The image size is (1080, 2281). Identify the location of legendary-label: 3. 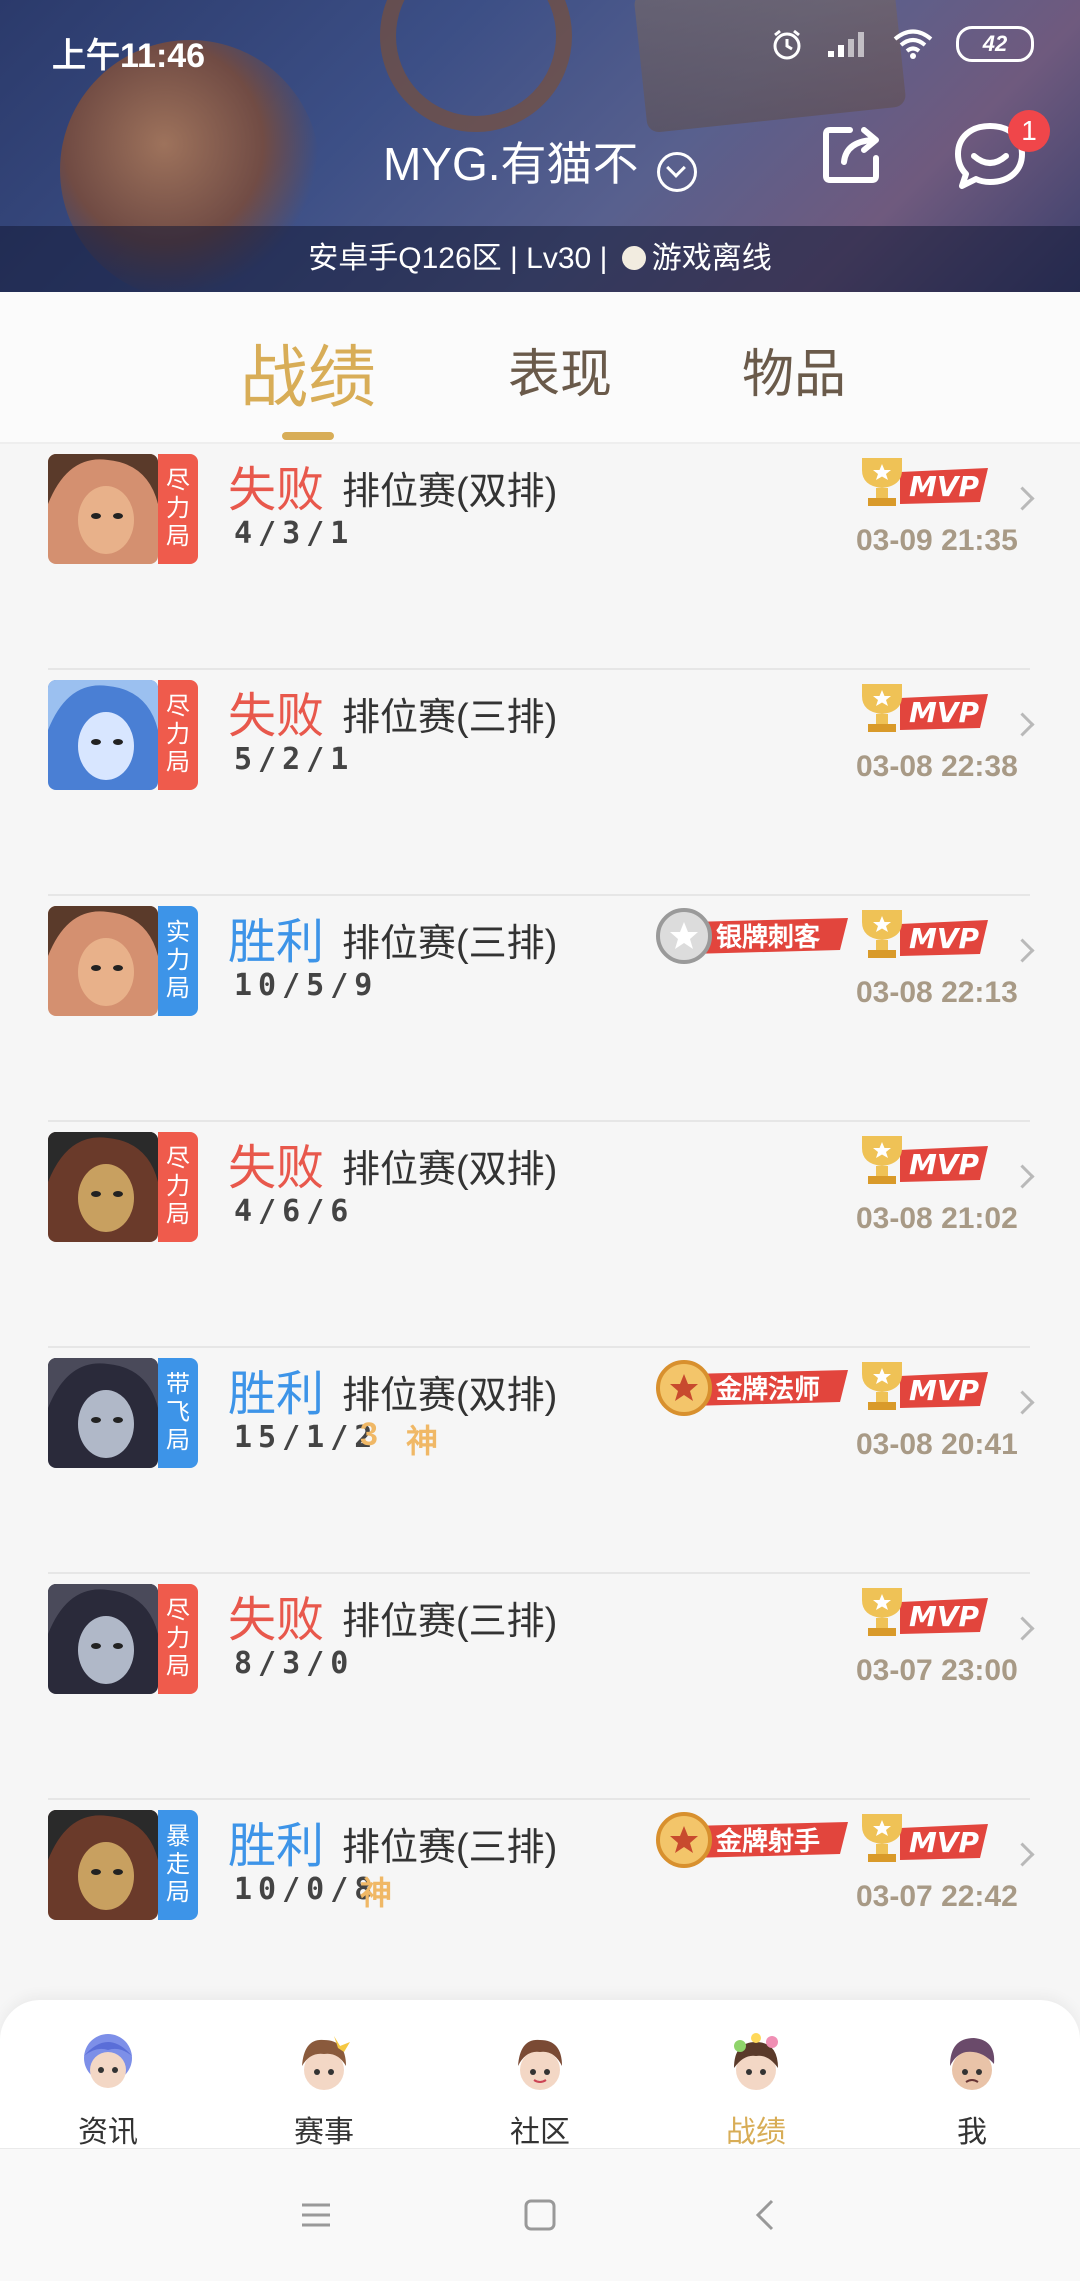
(369, 1434).